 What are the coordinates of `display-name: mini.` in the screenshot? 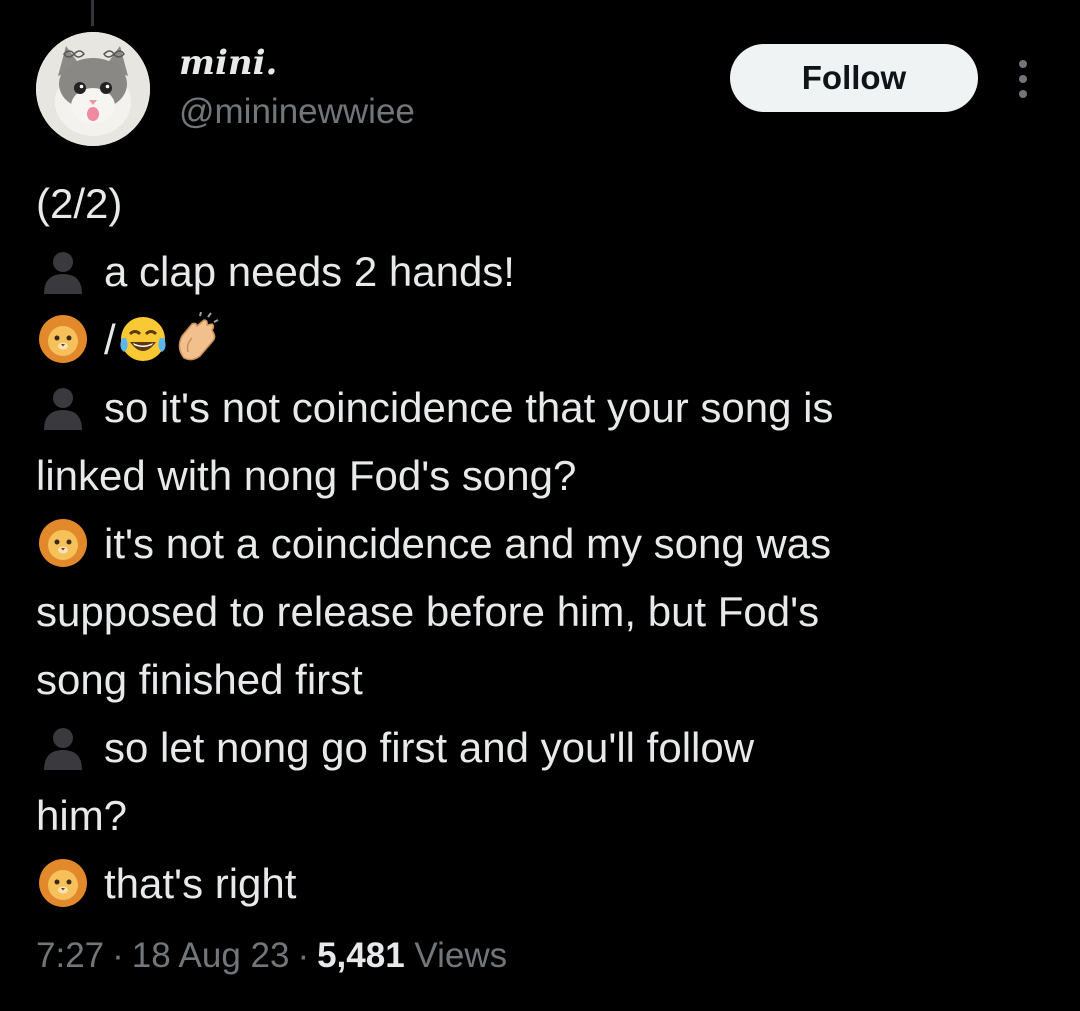 It's located at (228, 63).